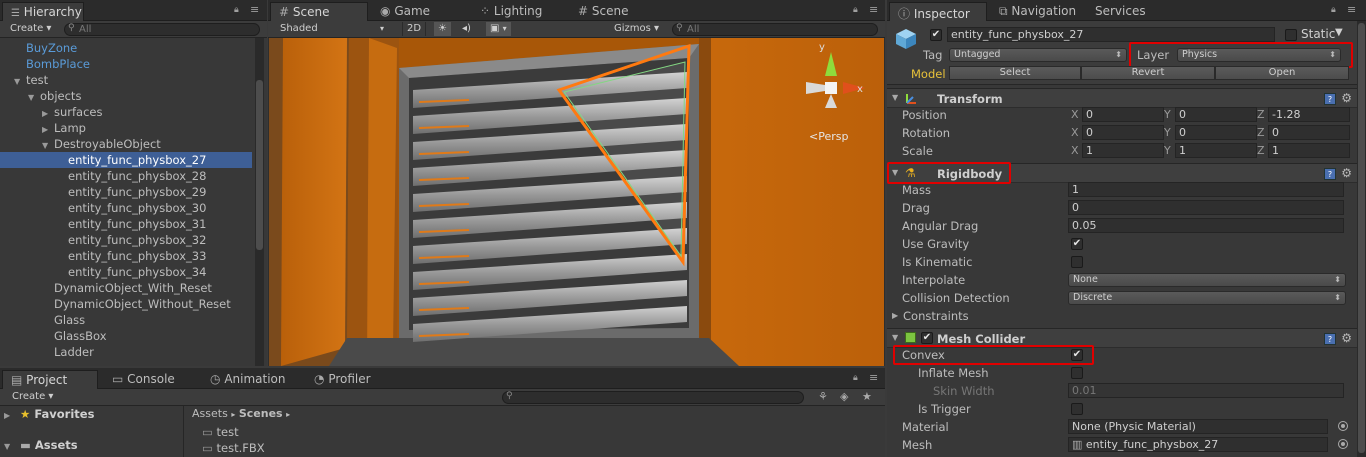 The width and height of the screenshot is (1366, 457). I want to click on favorite-star-icon: ★, so click(867, 396).